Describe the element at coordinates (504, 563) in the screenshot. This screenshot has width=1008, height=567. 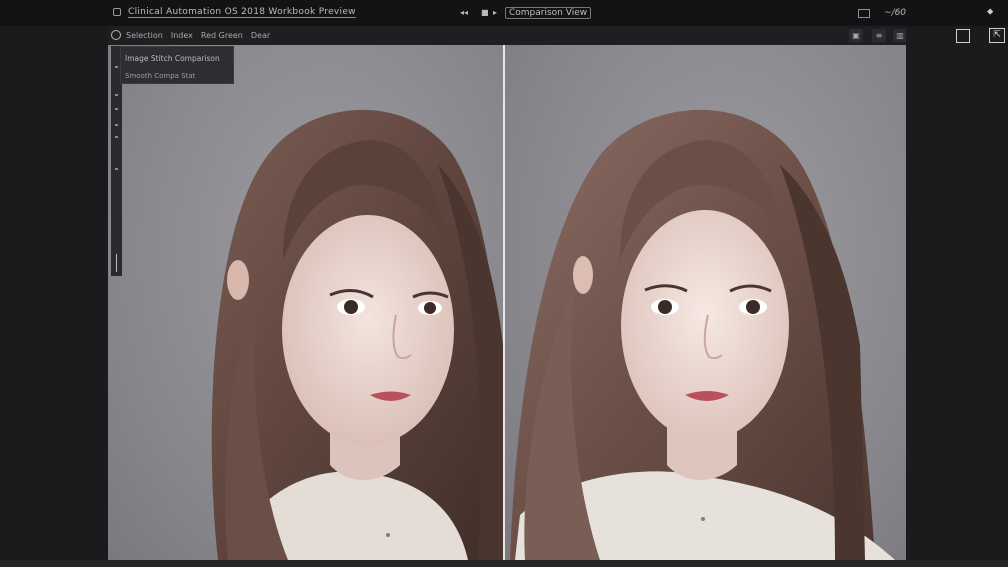
I see `status-bar` at that location.